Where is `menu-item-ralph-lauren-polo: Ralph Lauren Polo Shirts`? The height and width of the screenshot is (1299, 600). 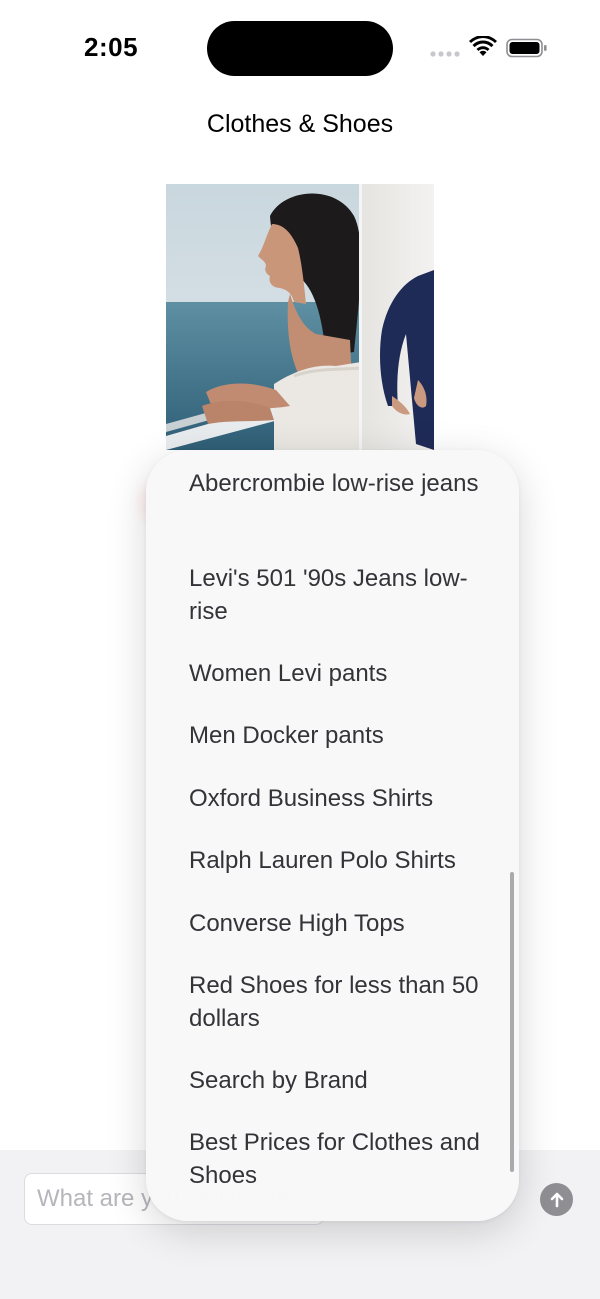
menu-item-ralph-lauren-polo: Ralph Lauren Polo Shirts is located at coordinates (339, 860).